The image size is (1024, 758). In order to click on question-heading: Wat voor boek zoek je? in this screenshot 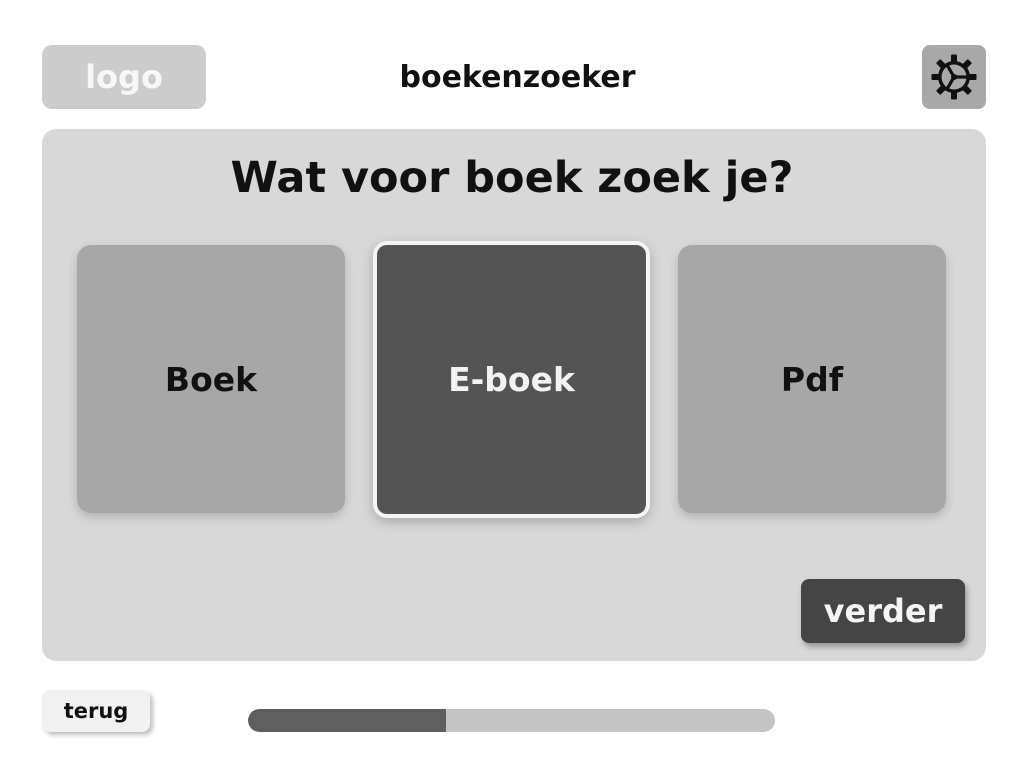, I will do `click(512, 178)`.